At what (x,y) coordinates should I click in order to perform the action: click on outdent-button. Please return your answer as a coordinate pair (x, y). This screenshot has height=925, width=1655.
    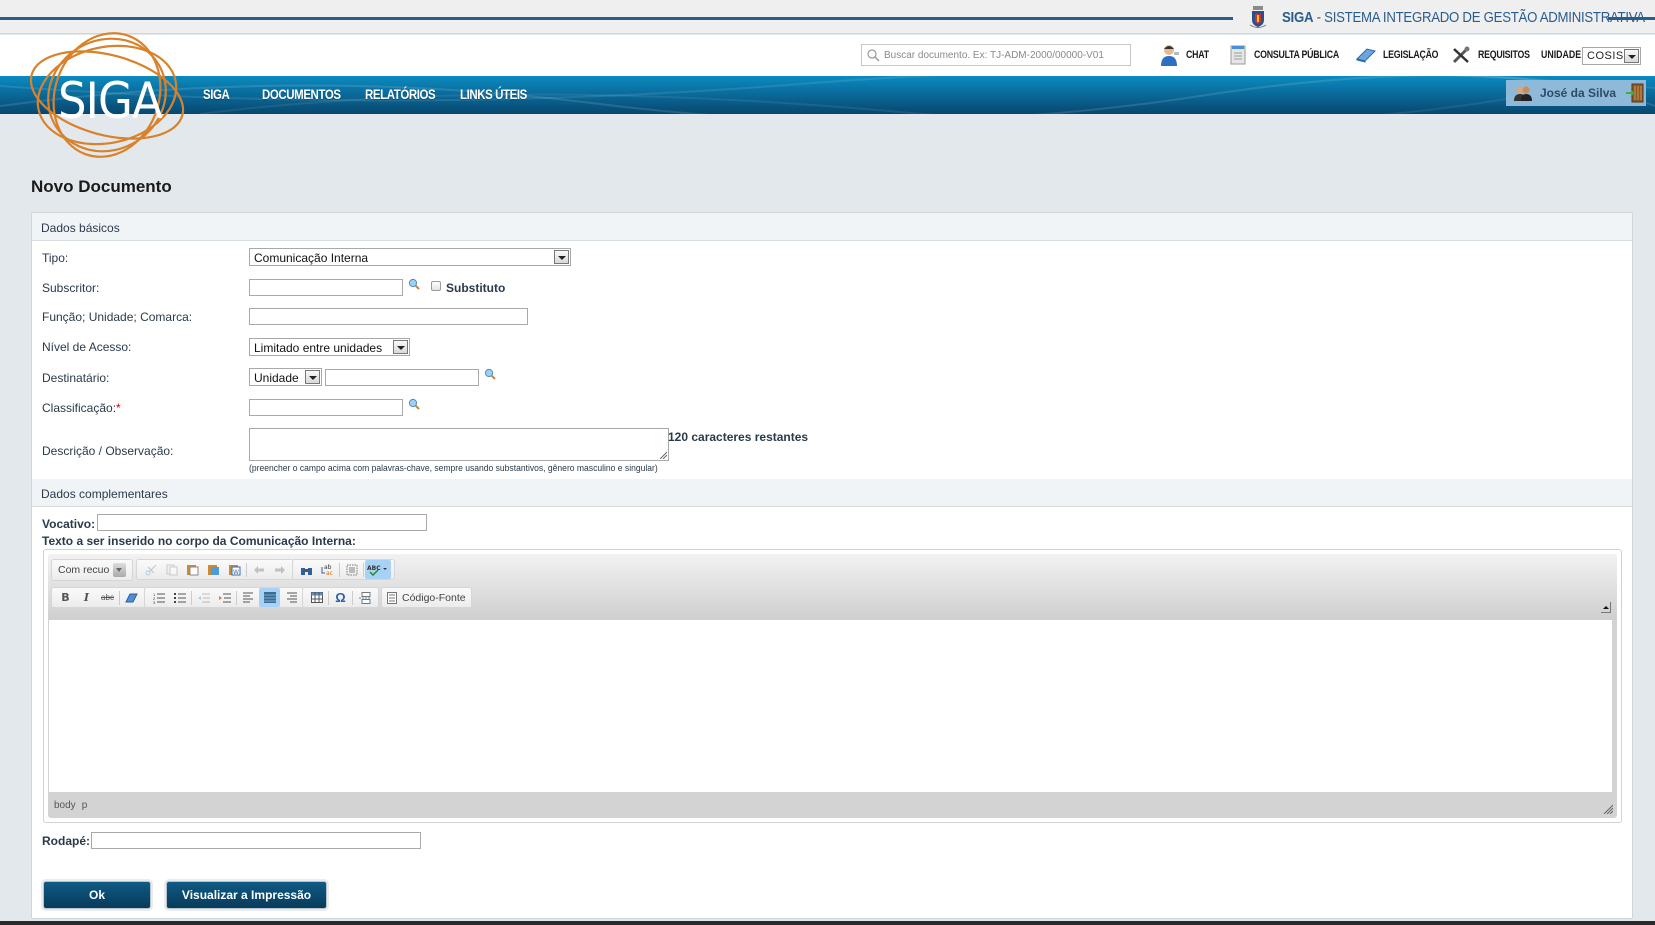
    Looking at the image, I should click on (203, 597).